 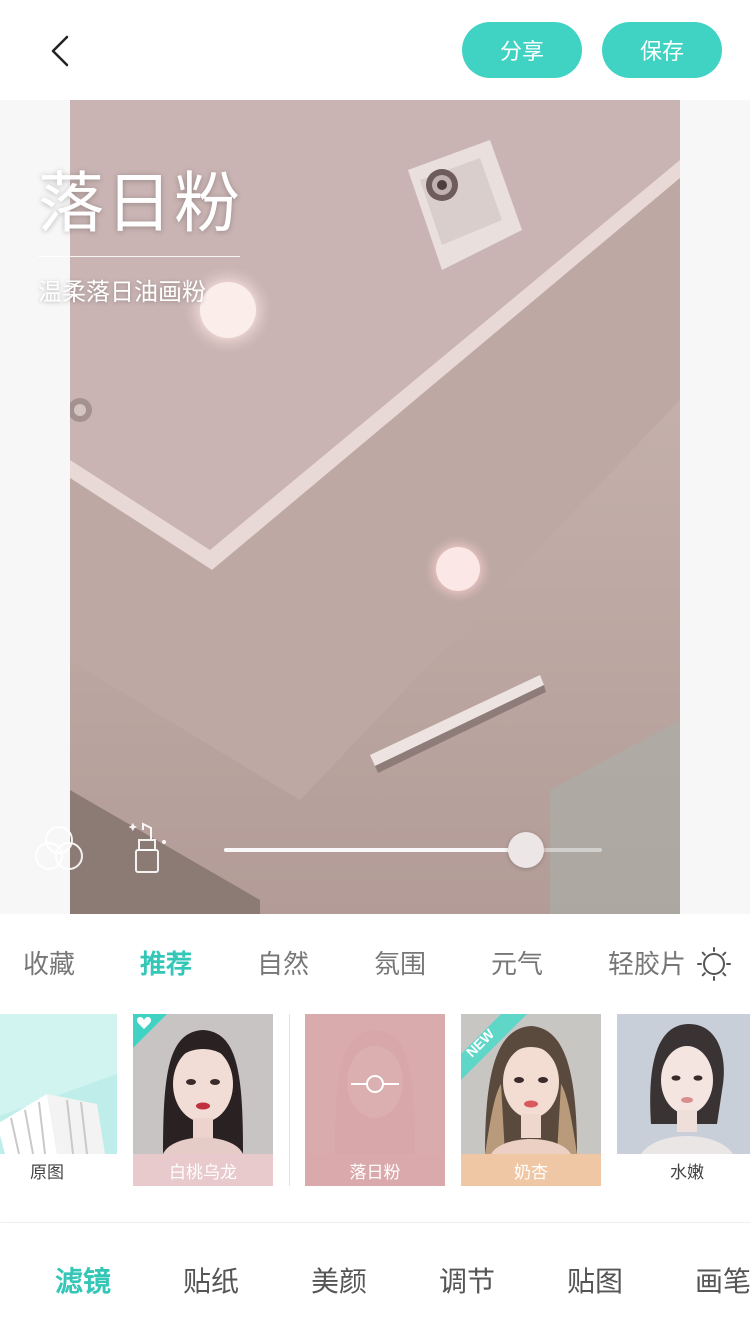 I want to click on filter-thumbnail-strip: 原图 白桃乌龙 落日粉 NEW 奶杏 水嫩, so click(x=375, y=1100).